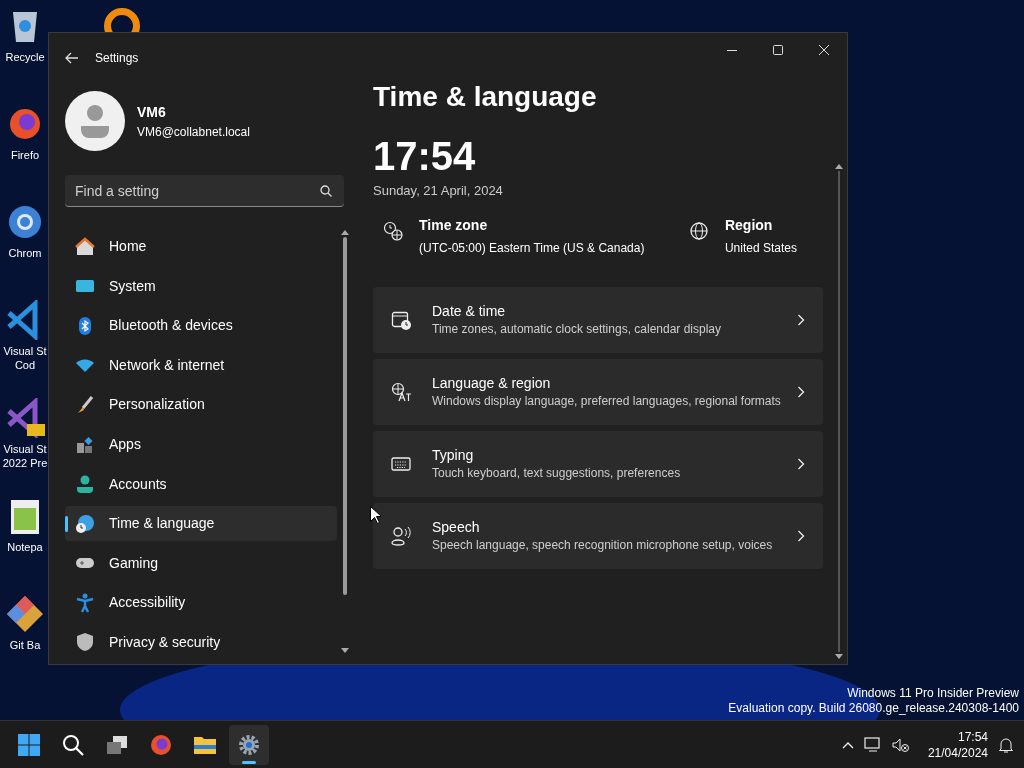 This screenshot has height=768, width=1024. What do you see at coordinates (532, 248) in the screenshot?
I see `info-value: (UTC-05:00) Eastern Time (US & Canada)` at bounding box center [532, 248].